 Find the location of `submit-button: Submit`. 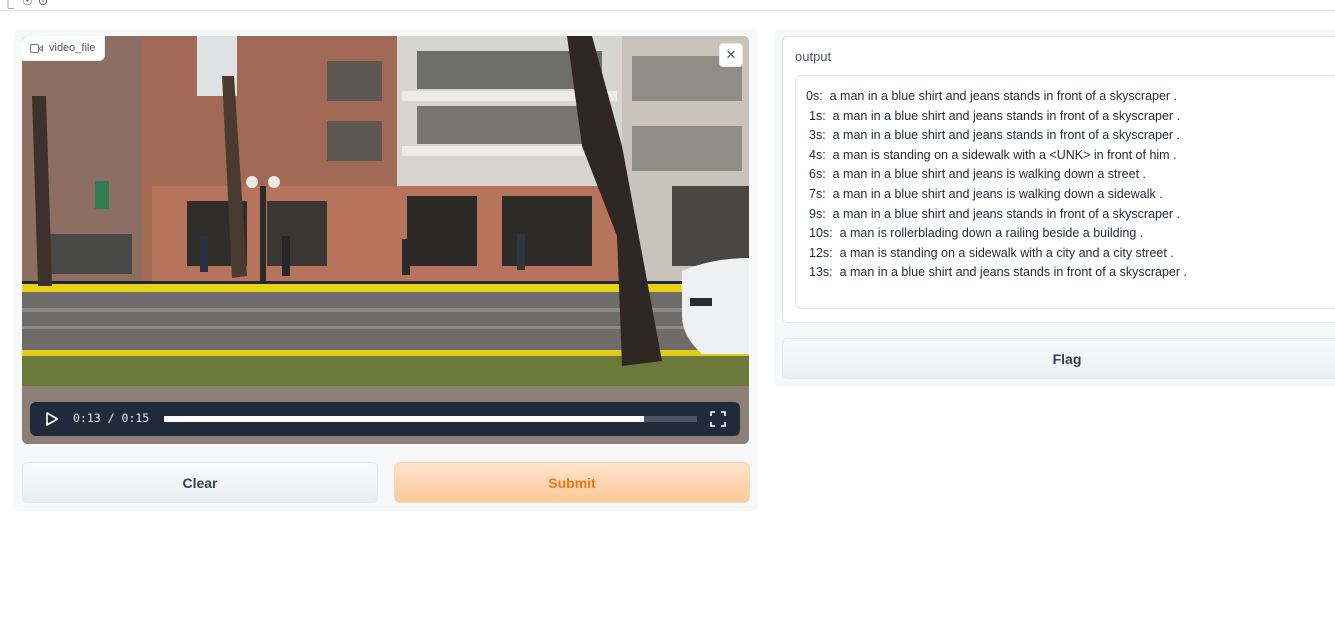

submit-button: Submit is located at coordinates (572, 482).